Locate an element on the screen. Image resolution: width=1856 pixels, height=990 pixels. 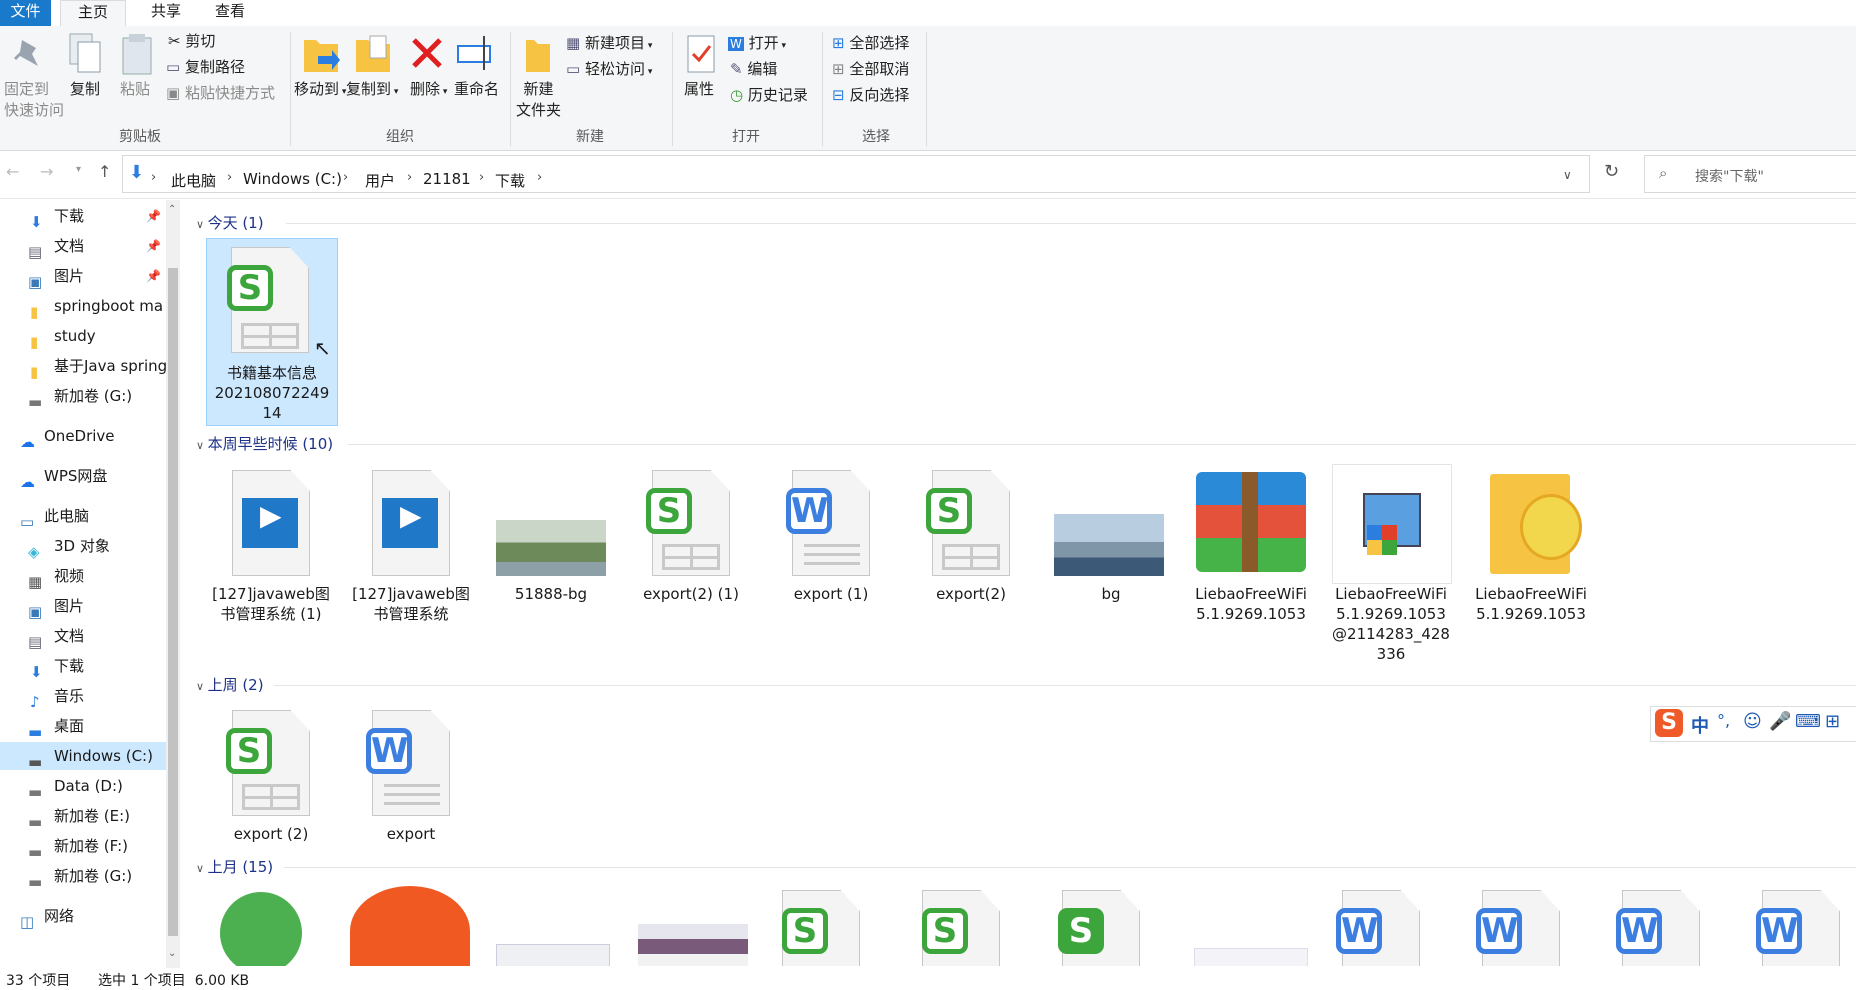
nav-item-this-pc: ▭ 此电脑 is located at coordinates (83, 516).